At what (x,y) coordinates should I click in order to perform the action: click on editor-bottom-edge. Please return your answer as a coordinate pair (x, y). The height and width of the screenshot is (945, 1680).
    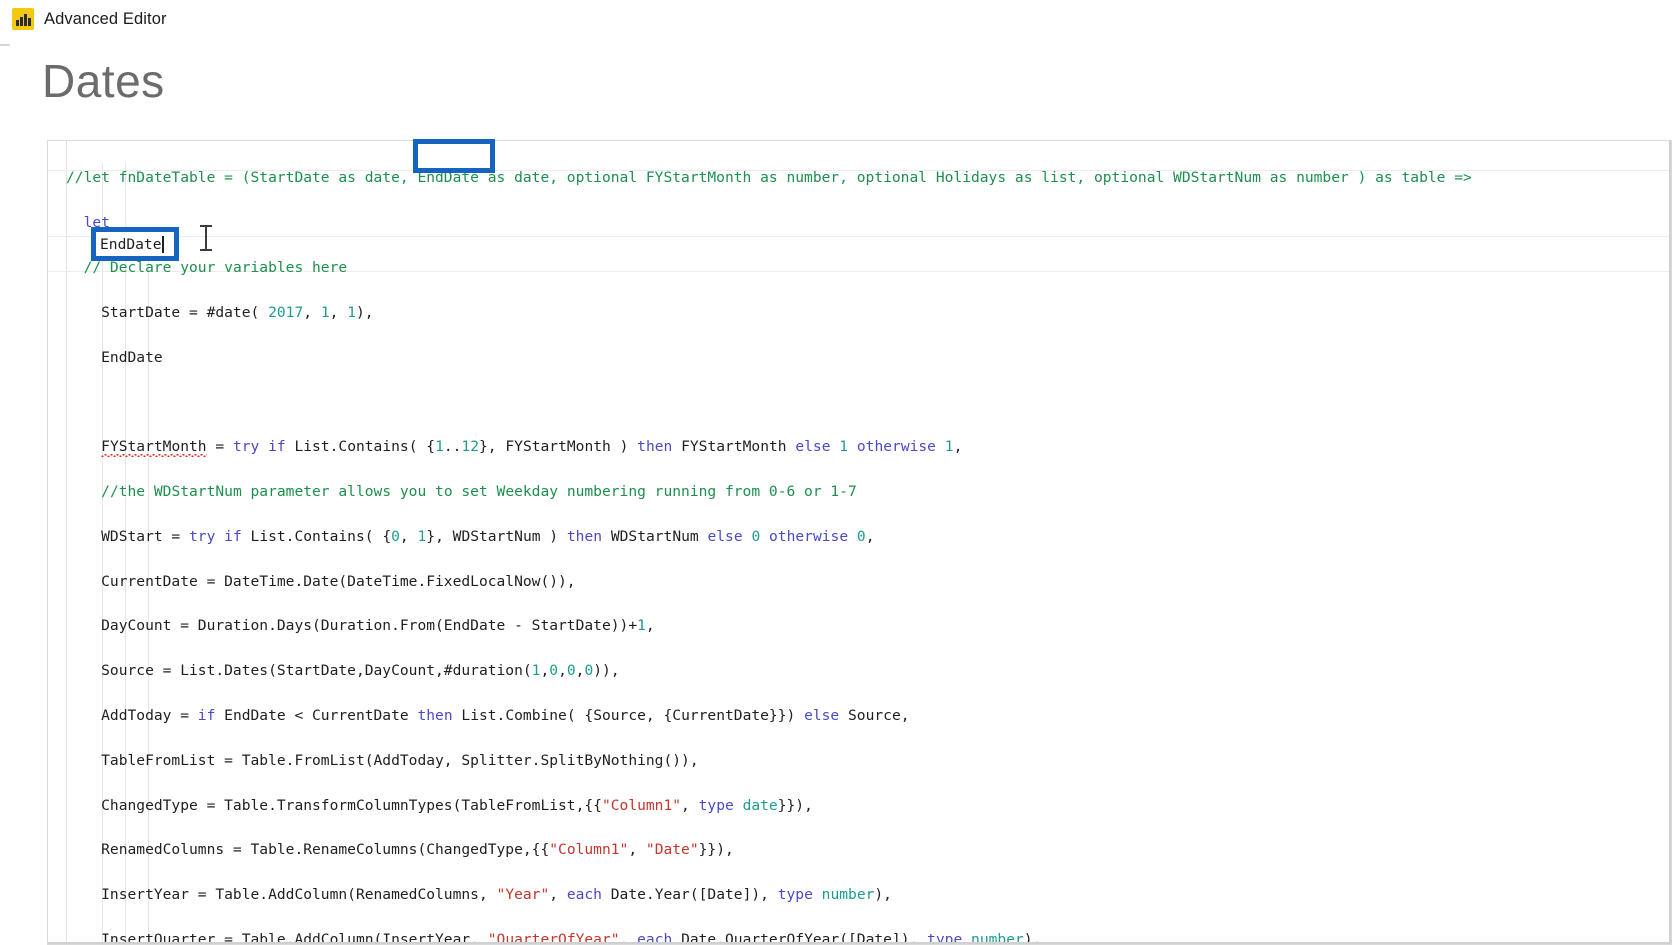
    Looking at the image, I should click on (859, 943).